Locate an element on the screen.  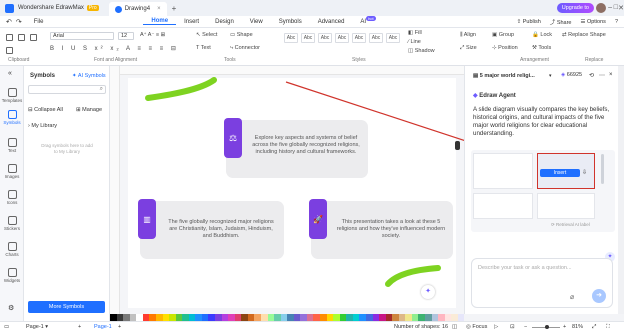
manage-button: ⊞ Manage is located at coordinates (89, 110).